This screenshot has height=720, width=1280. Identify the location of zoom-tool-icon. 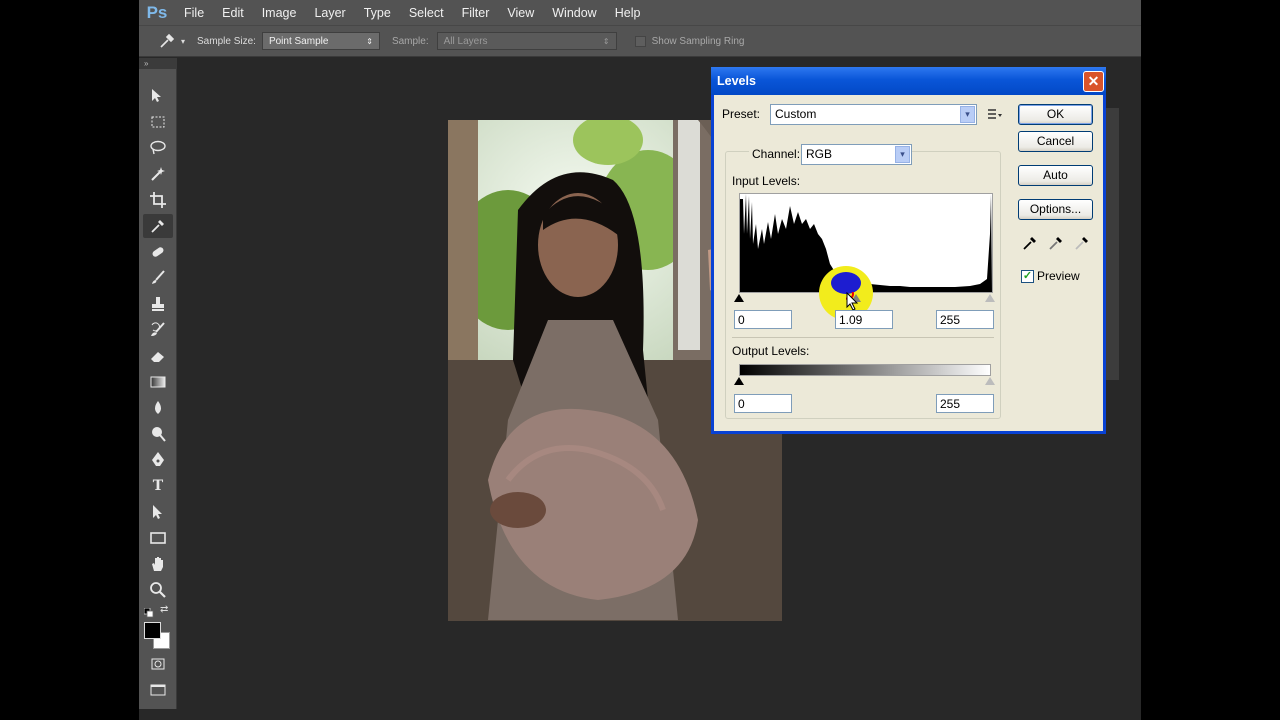
(158, 590).